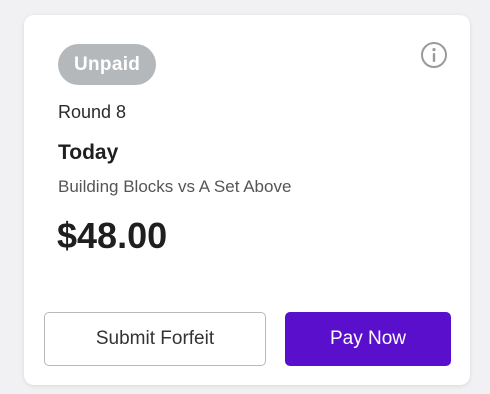  What do you see at coordinates (155, 339) in the screenshot?
I see `submit-forfeit-button: Submit Forfeit` at bounding box center [155, 339].